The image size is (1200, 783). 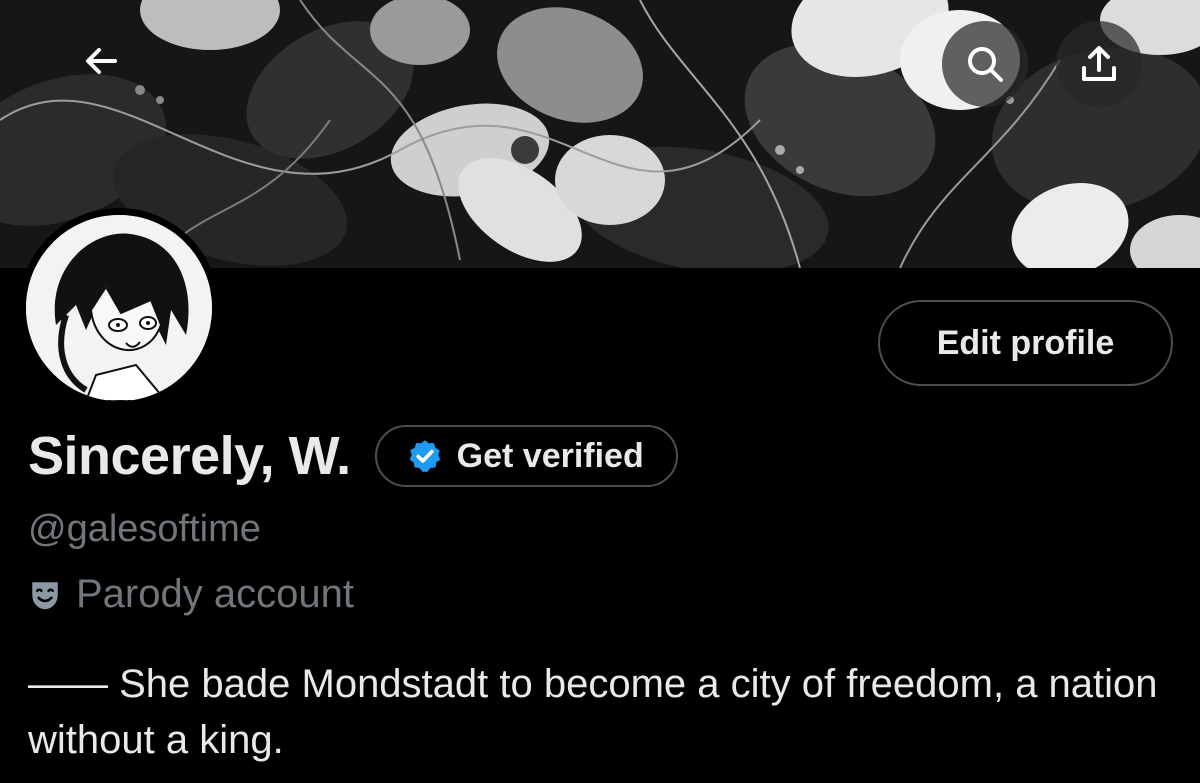 What do you see at coordinates (45, 595) in the screenshot?
I see `theater-mask-icon` at bounding box center [45, 595].